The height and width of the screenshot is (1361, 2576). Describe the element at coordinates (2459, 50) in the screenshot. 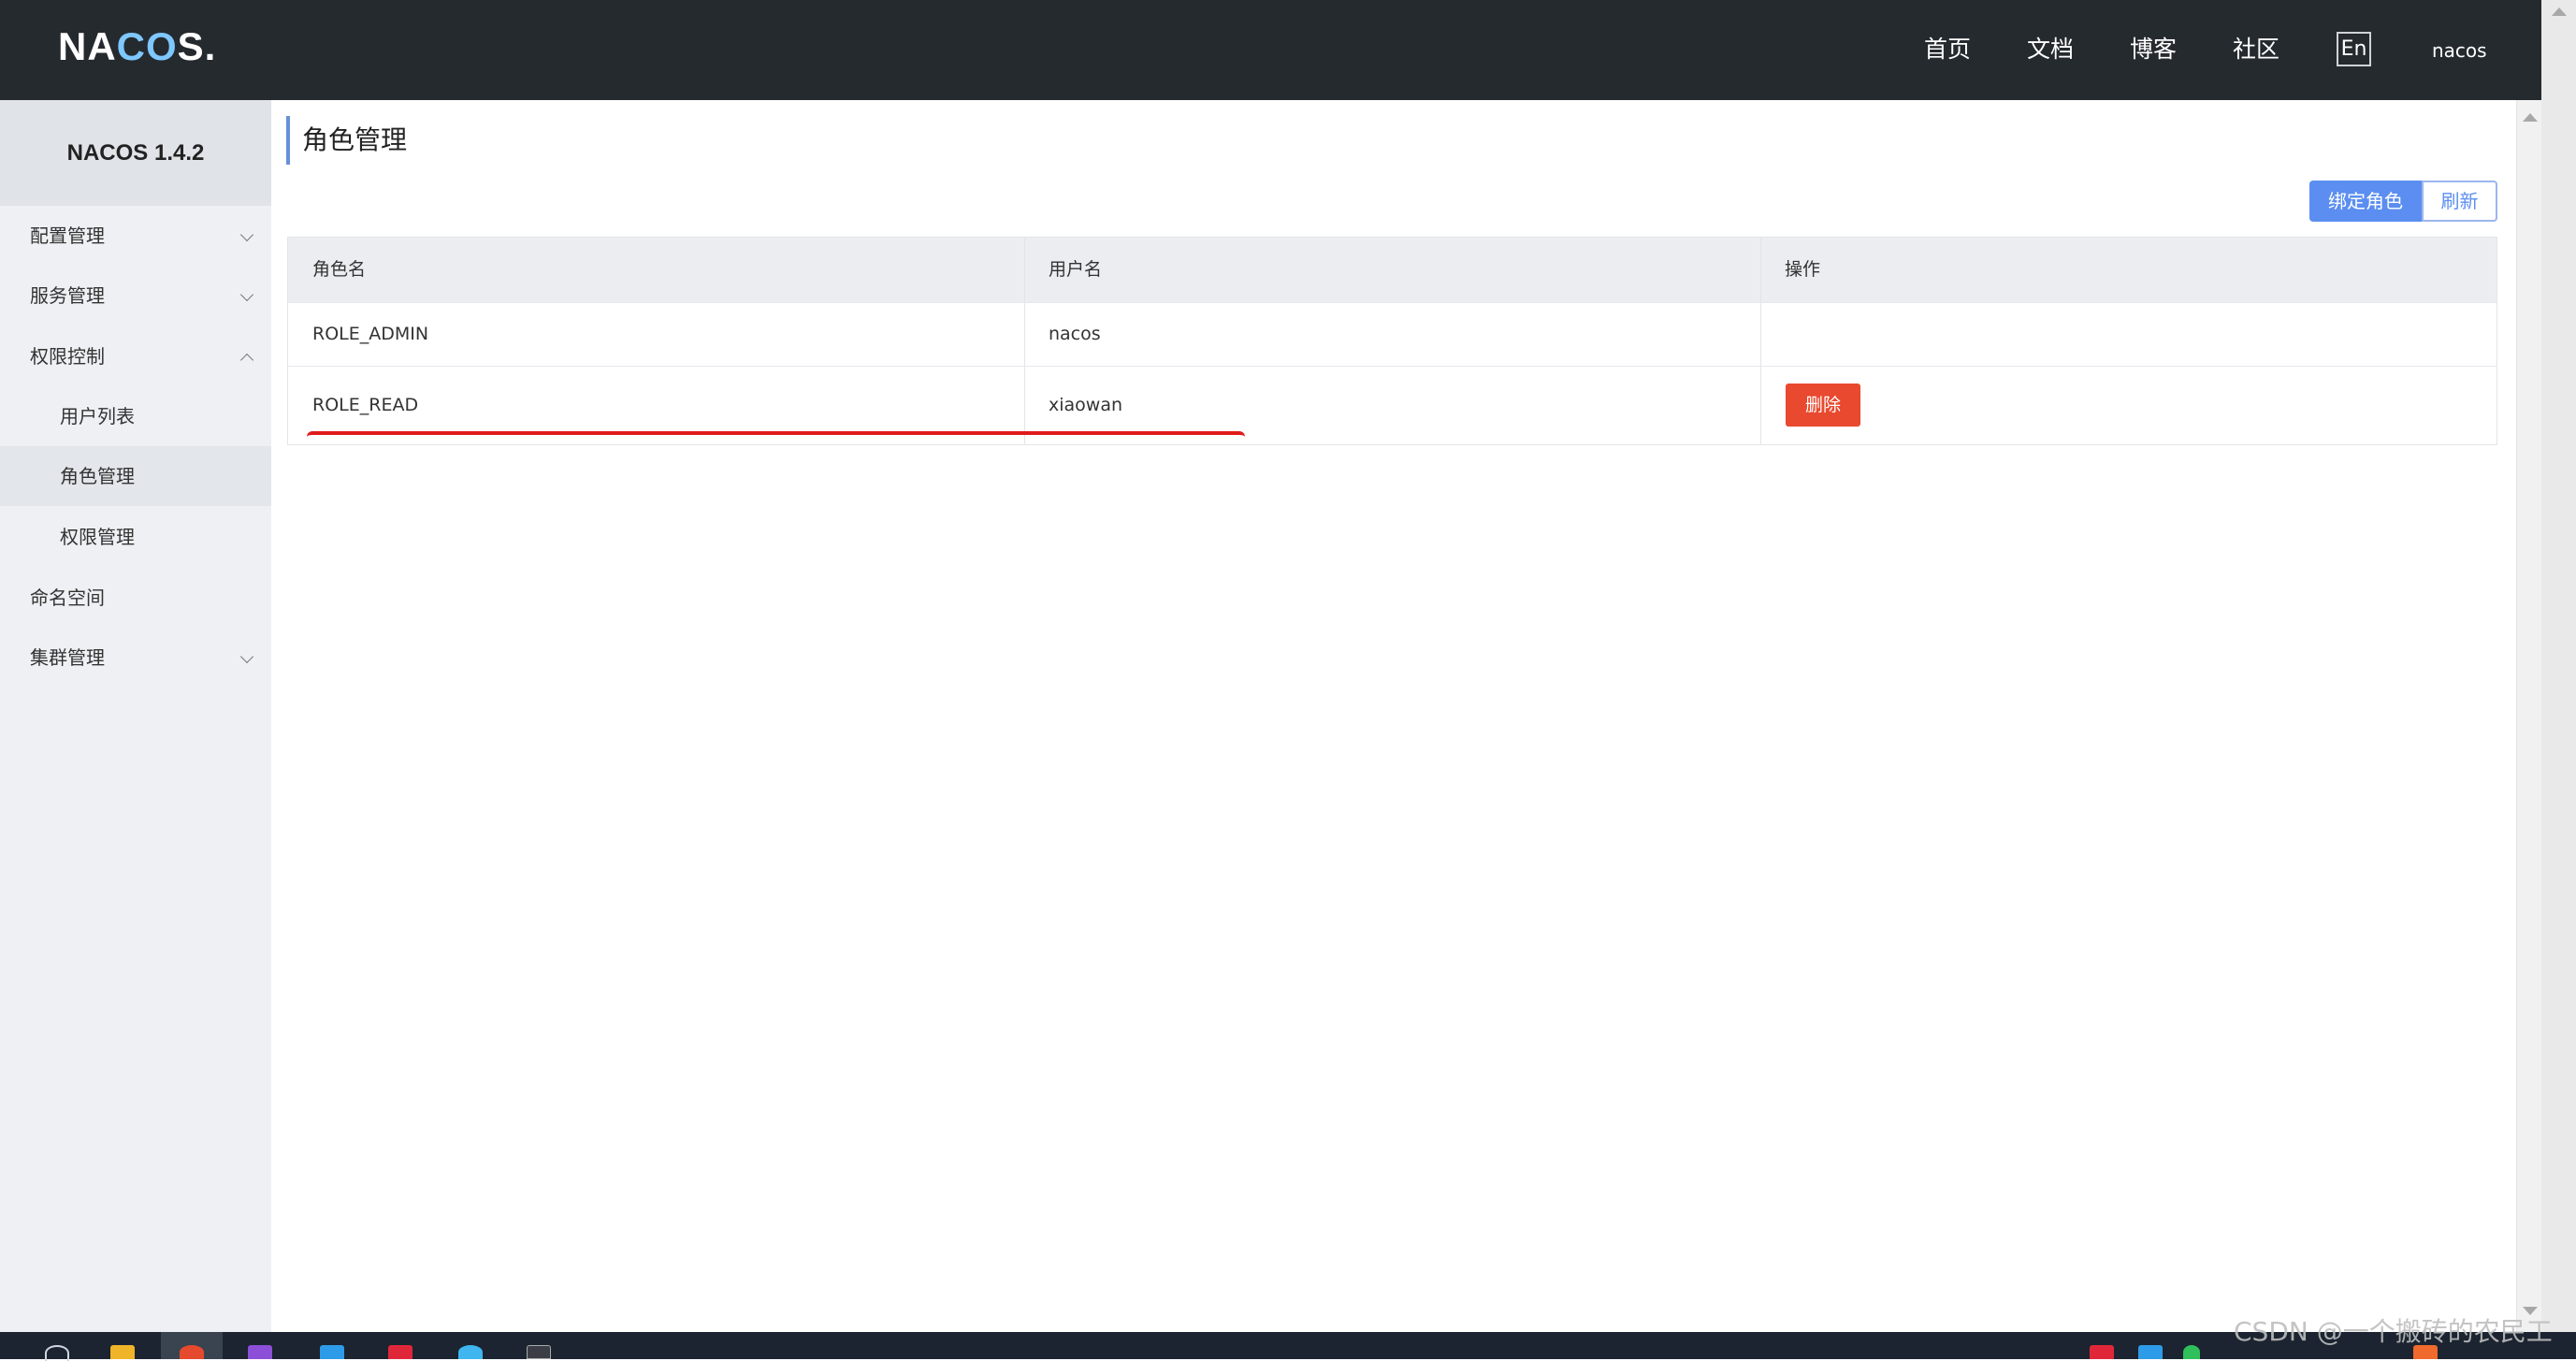

I see `current-user: nacos` at that location.